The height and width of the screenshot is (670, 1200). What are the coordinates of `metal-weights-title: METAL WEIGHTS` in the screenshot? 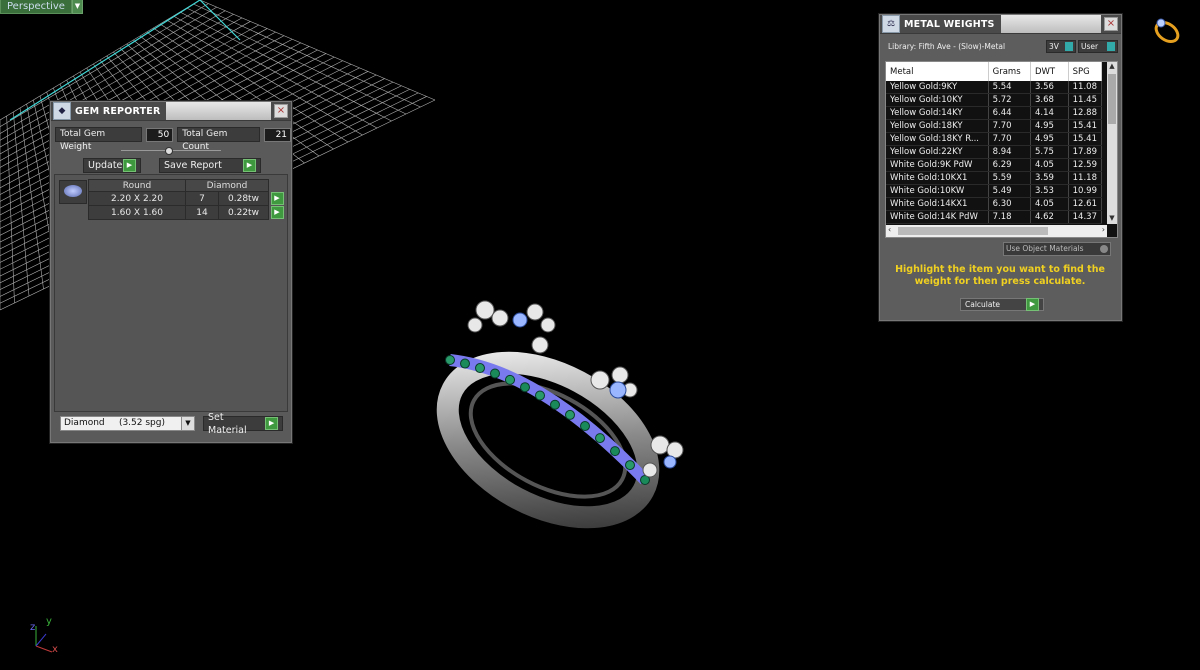 It's located at (949, 24).